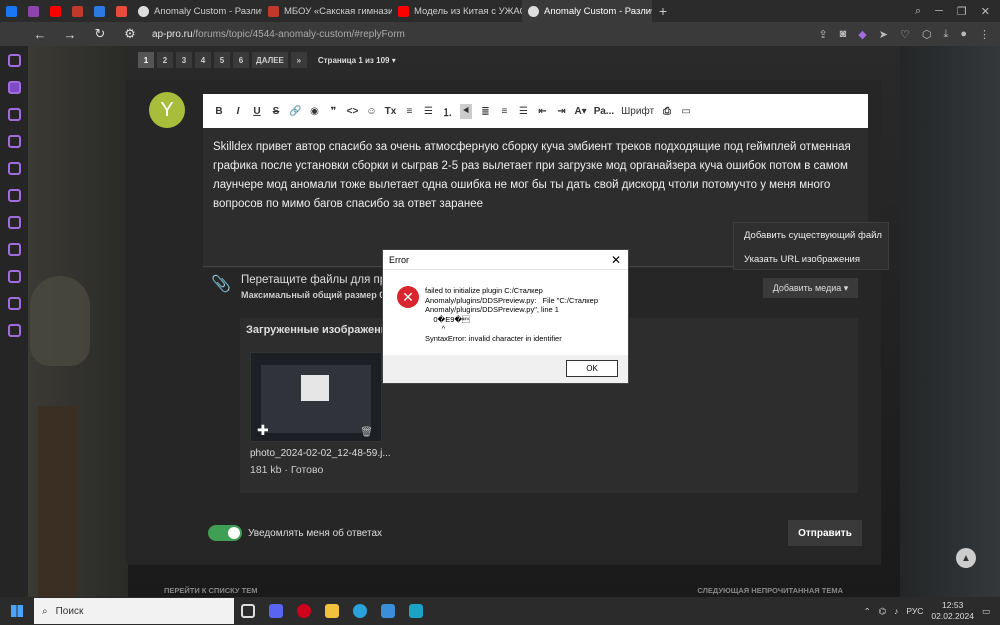  I want to click on link-icon: 🔗, so click(295, 111).